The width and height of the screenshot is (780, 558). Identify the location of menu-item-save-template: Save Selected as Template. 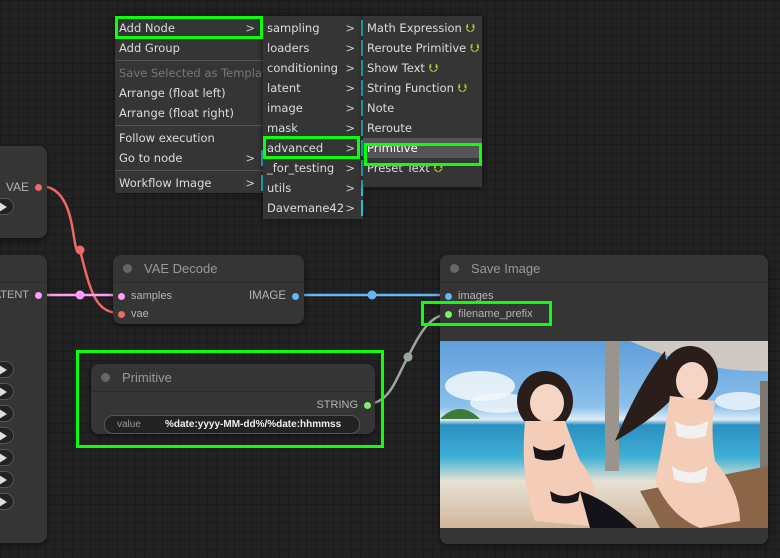
(194, 73).